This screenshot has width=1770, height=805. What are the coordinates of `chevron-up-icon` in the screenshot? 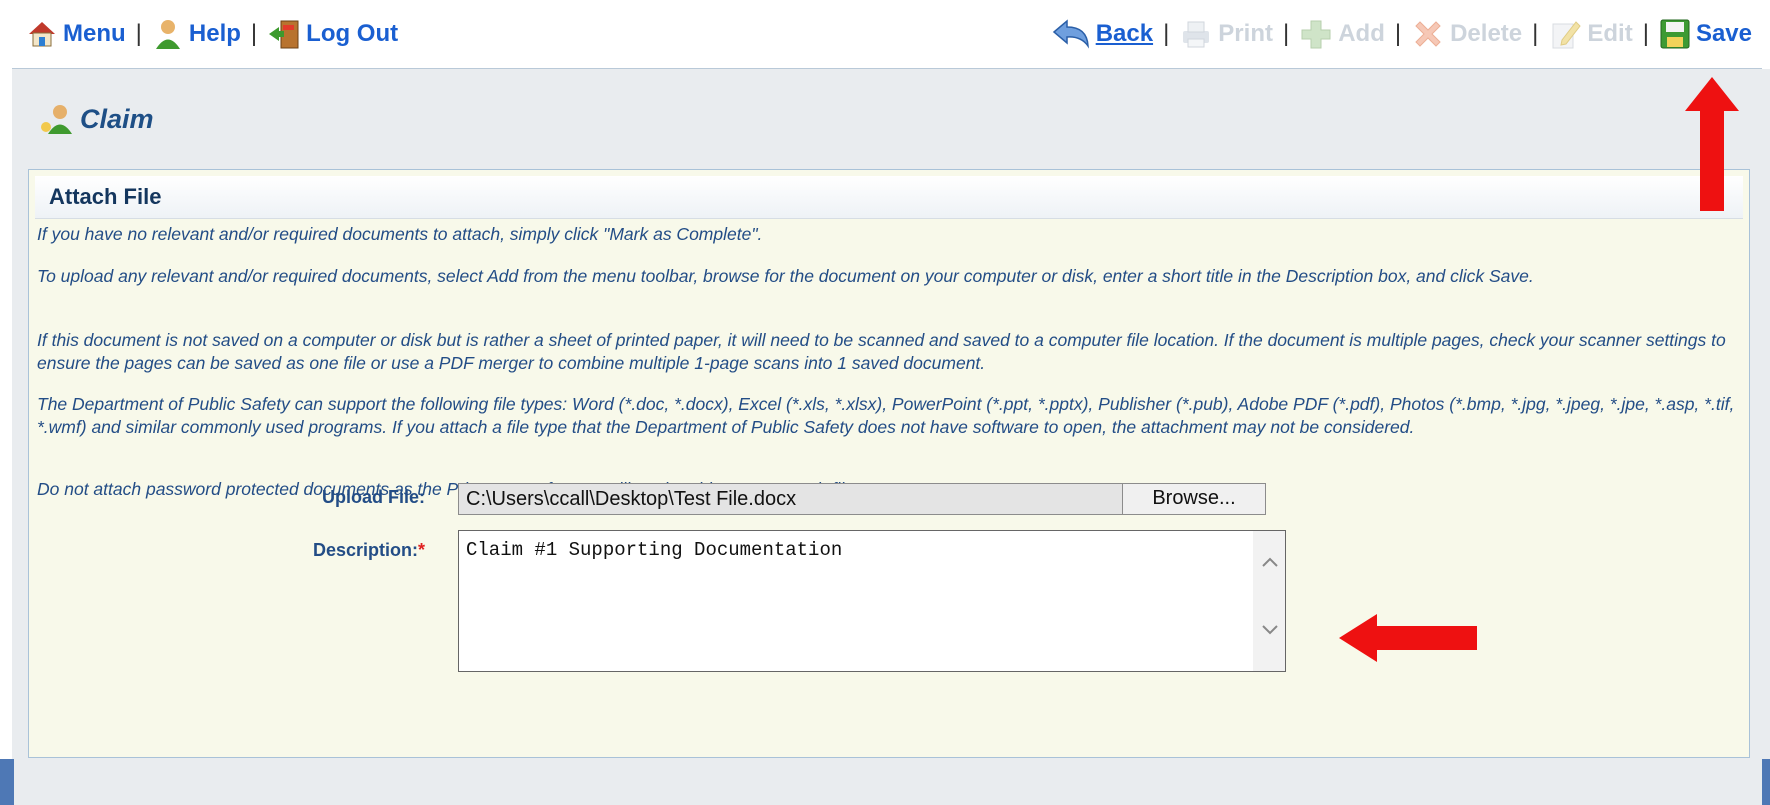 It's located at (1270, 562).